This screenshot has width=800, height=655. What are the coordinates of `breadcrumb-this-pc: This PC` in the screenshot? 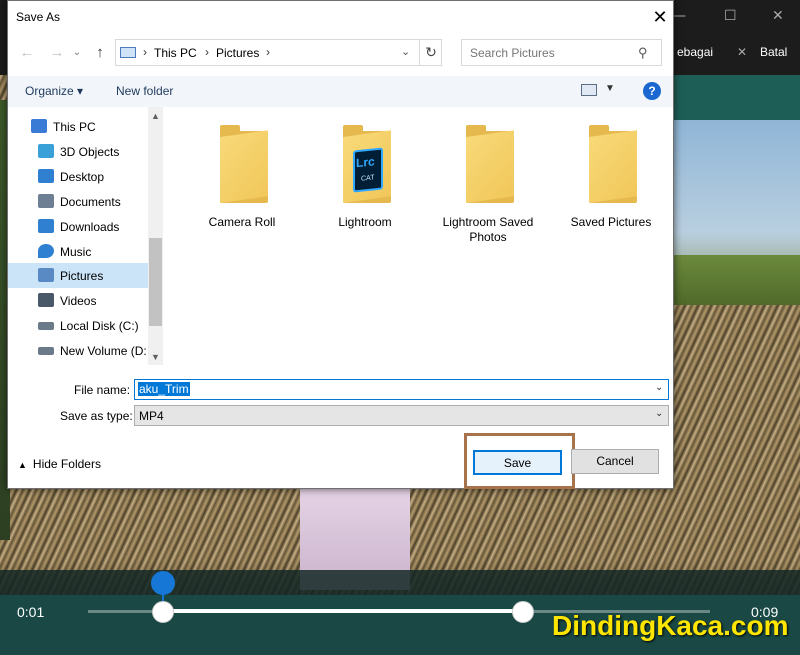 It's located at (175, 53).